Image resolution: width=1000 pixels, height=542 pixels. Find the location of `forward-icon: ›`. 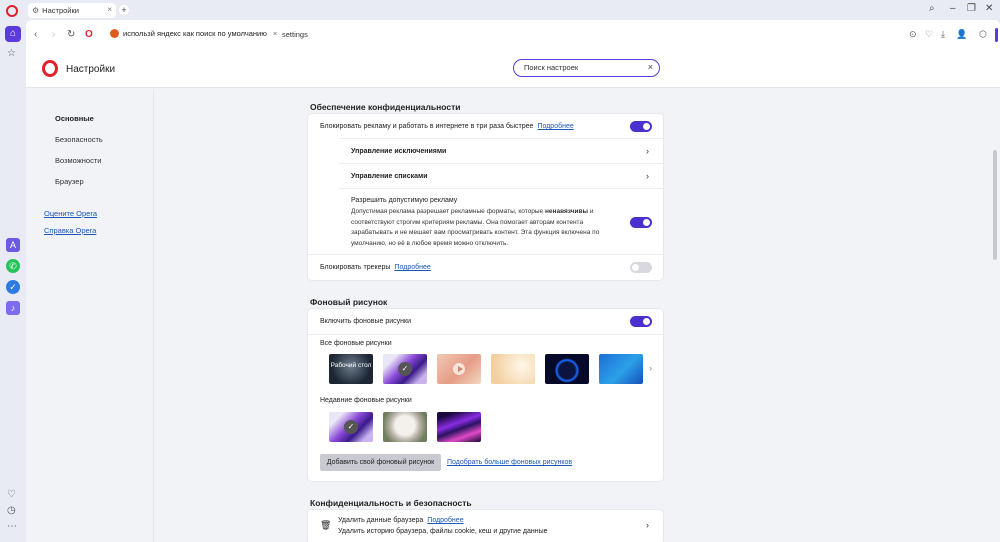

forward-icon: › is located at coordinates (53, 34).